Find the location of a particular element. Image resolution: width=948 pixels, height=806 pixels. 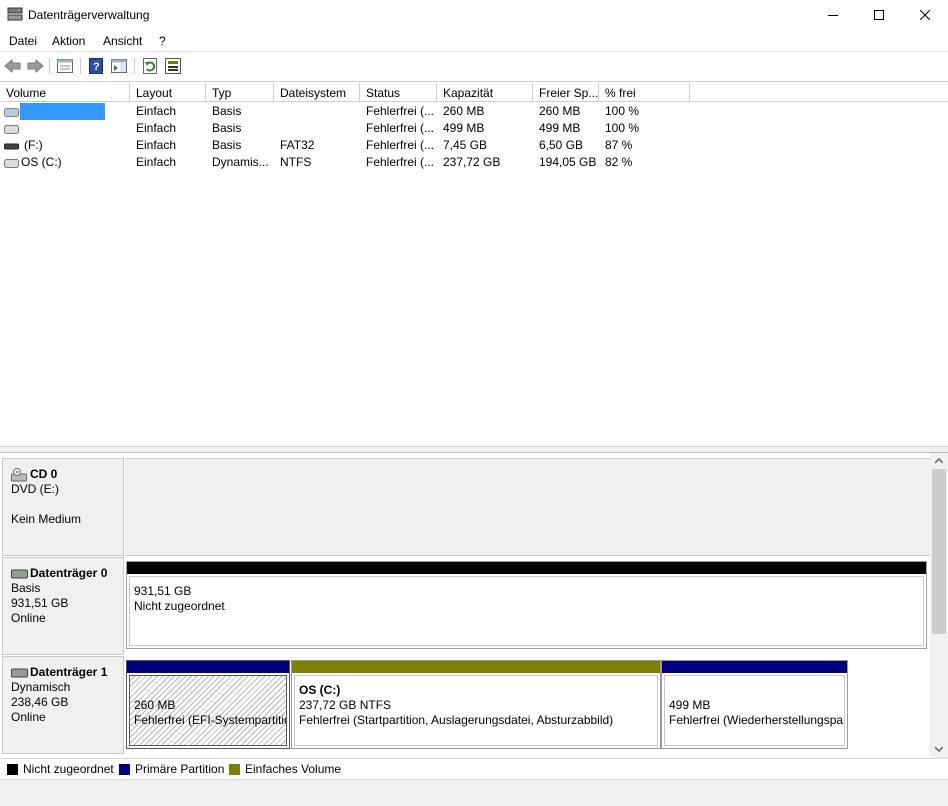

cell-freier-speicher: 6,50 GB is located at coordinates (561, 145).